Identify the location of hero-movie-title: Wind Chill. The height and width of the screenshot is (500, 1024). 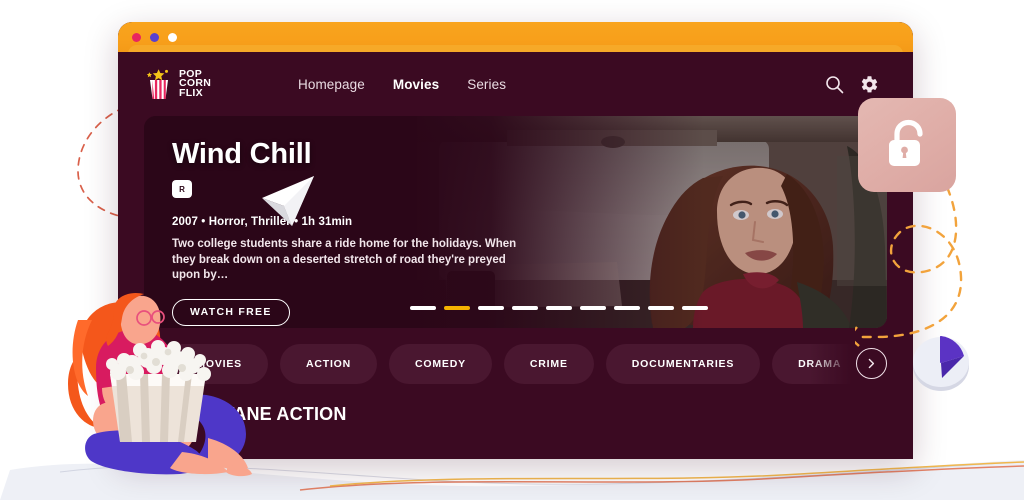
(242, 154).